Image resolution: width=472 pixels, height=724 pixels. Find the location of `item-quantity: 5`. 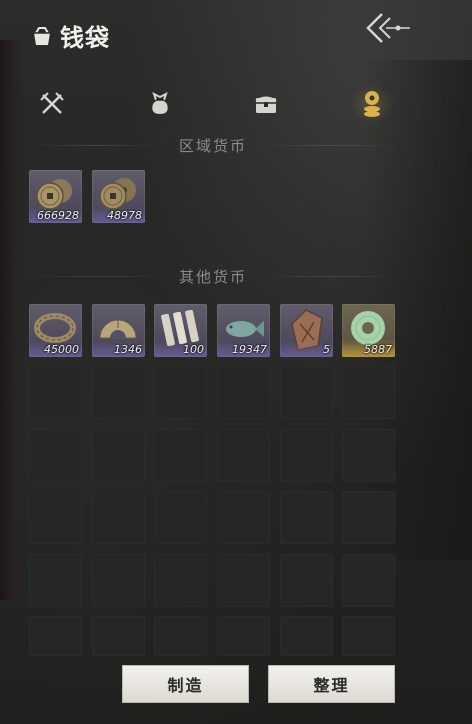

item-quantity: 5 is located at coordinates (326, 349).